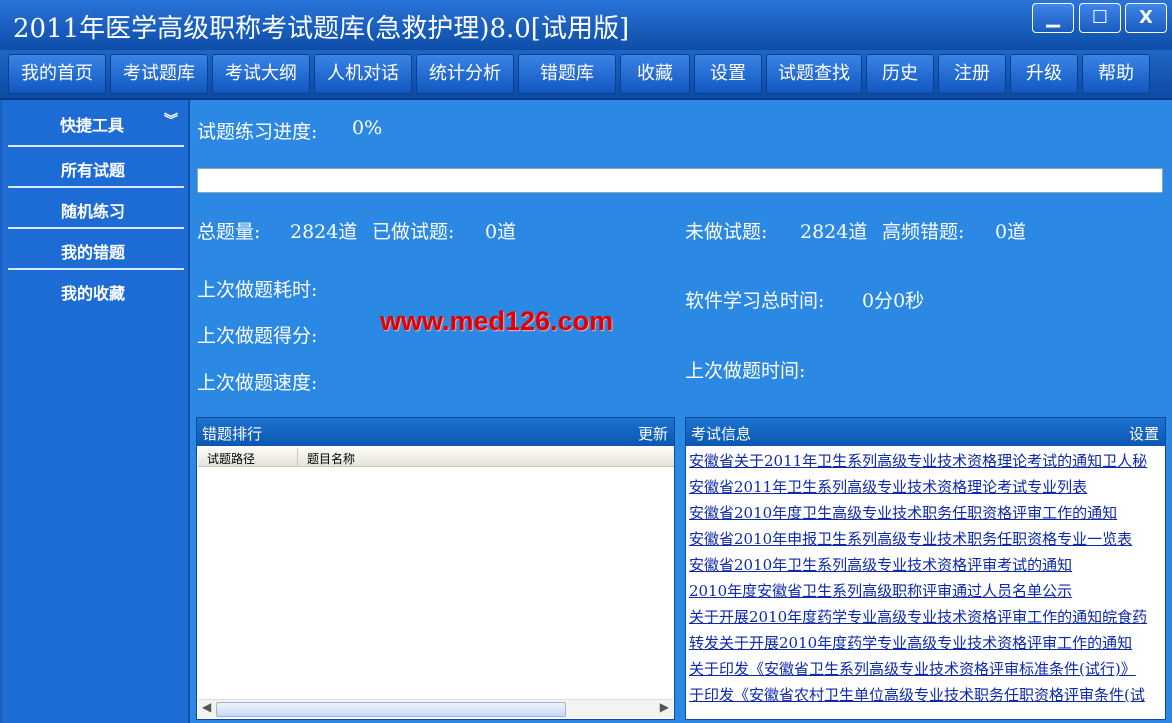  Describe the element at coordinates (486, 457) in the screenshot. I see `column-header-name: 题目名称` at that location.